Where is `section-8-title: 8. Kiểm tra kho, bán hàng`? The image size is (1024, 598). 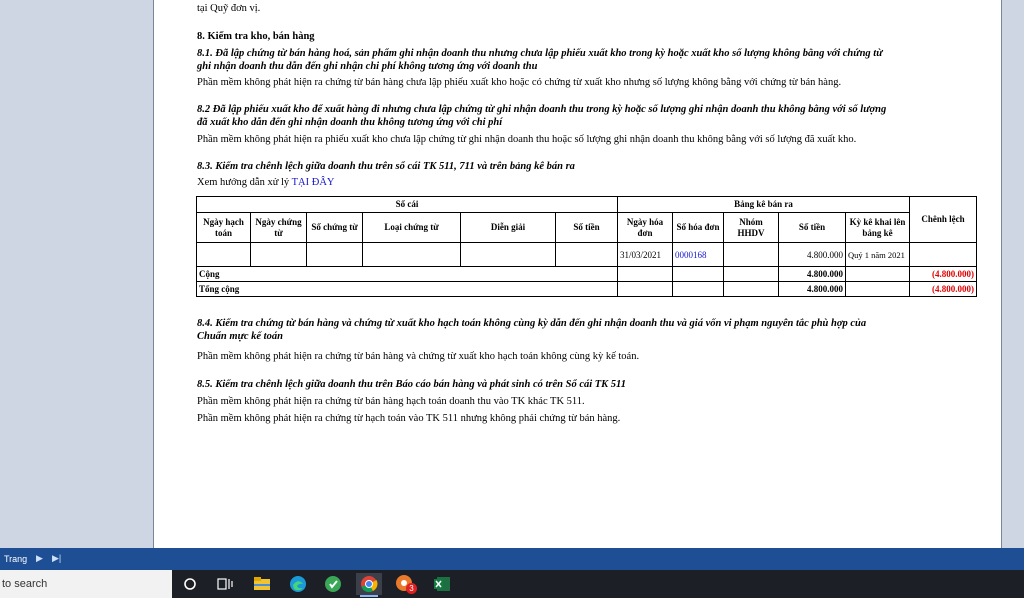 section-8-title: 8. Kiểm tra kho, bán hàng is located at coordinates (256, 36).